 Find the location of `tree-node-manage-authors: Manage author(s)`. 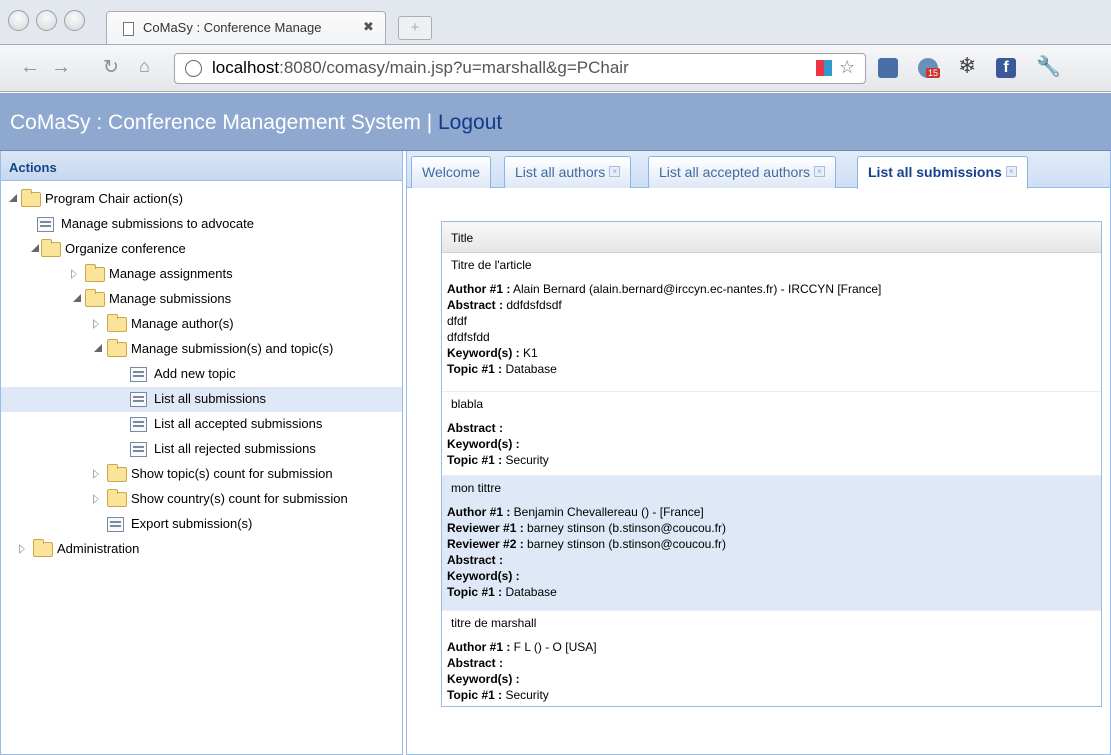

tree-node-manage-authors: Manage author(s) is located at coordinates (201, 324).